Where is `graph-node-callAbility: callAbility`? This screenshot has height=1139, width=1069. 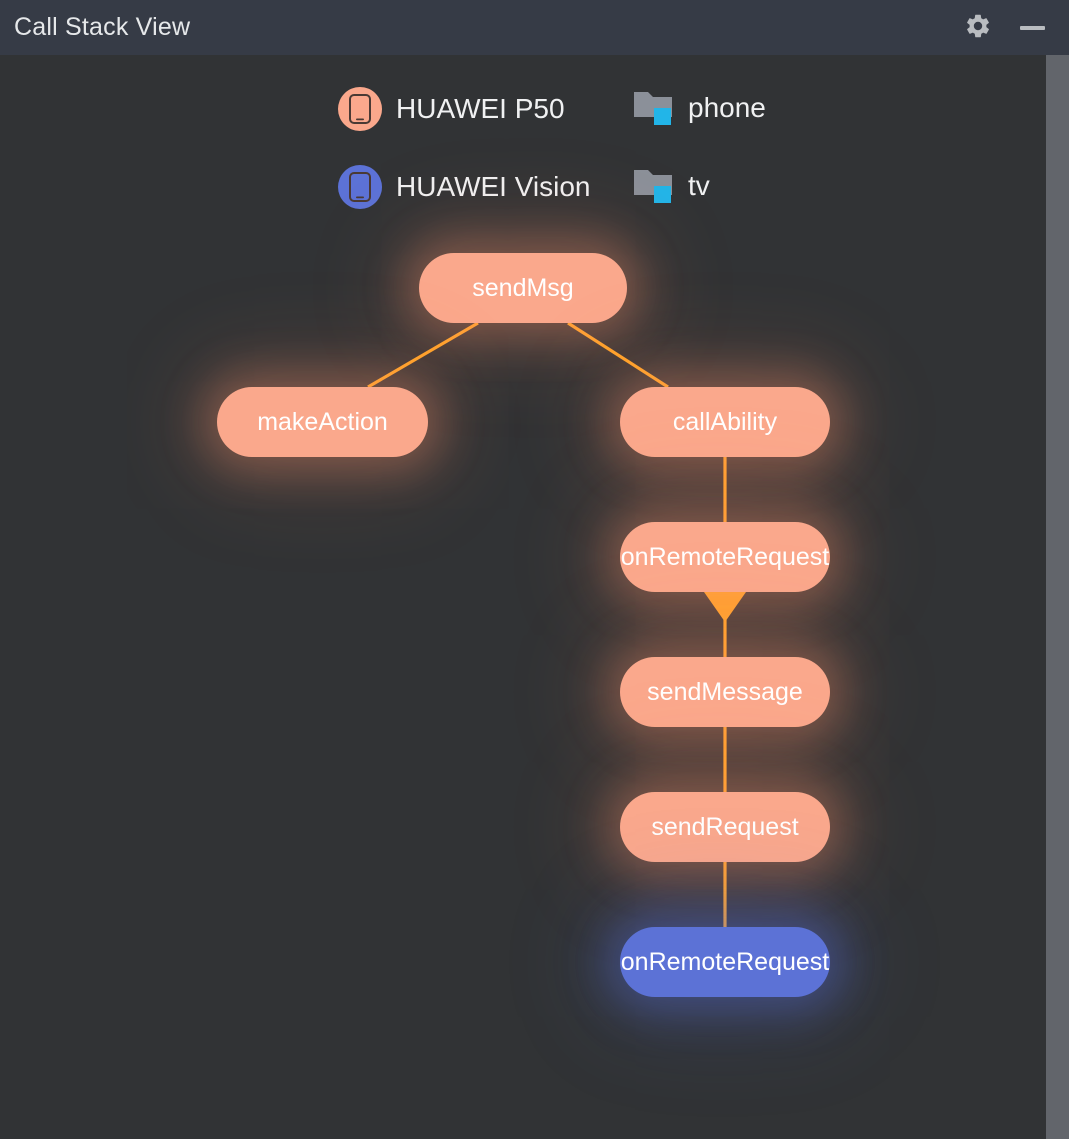
graph-node-callAbility: callAbility is located at coordinates (725, 422).